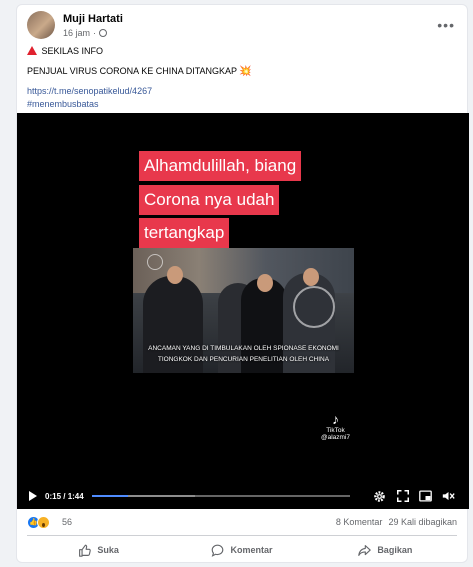 This screenshot has width=473, height=567. Describe the element at coordinates (220, 166) in the screenshot. I see `video-caption-line-1: Alhamdulillah, biang` at that location.